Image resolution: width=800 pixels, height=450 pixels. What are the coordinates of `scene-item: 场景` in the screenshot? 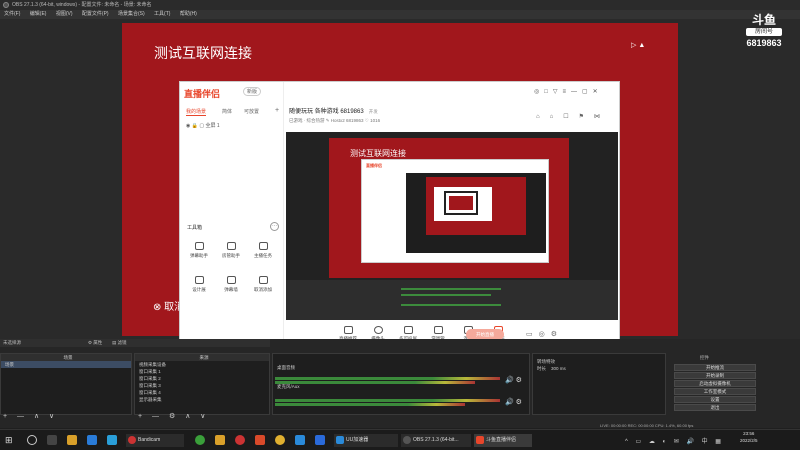 It's located at (66, 364).